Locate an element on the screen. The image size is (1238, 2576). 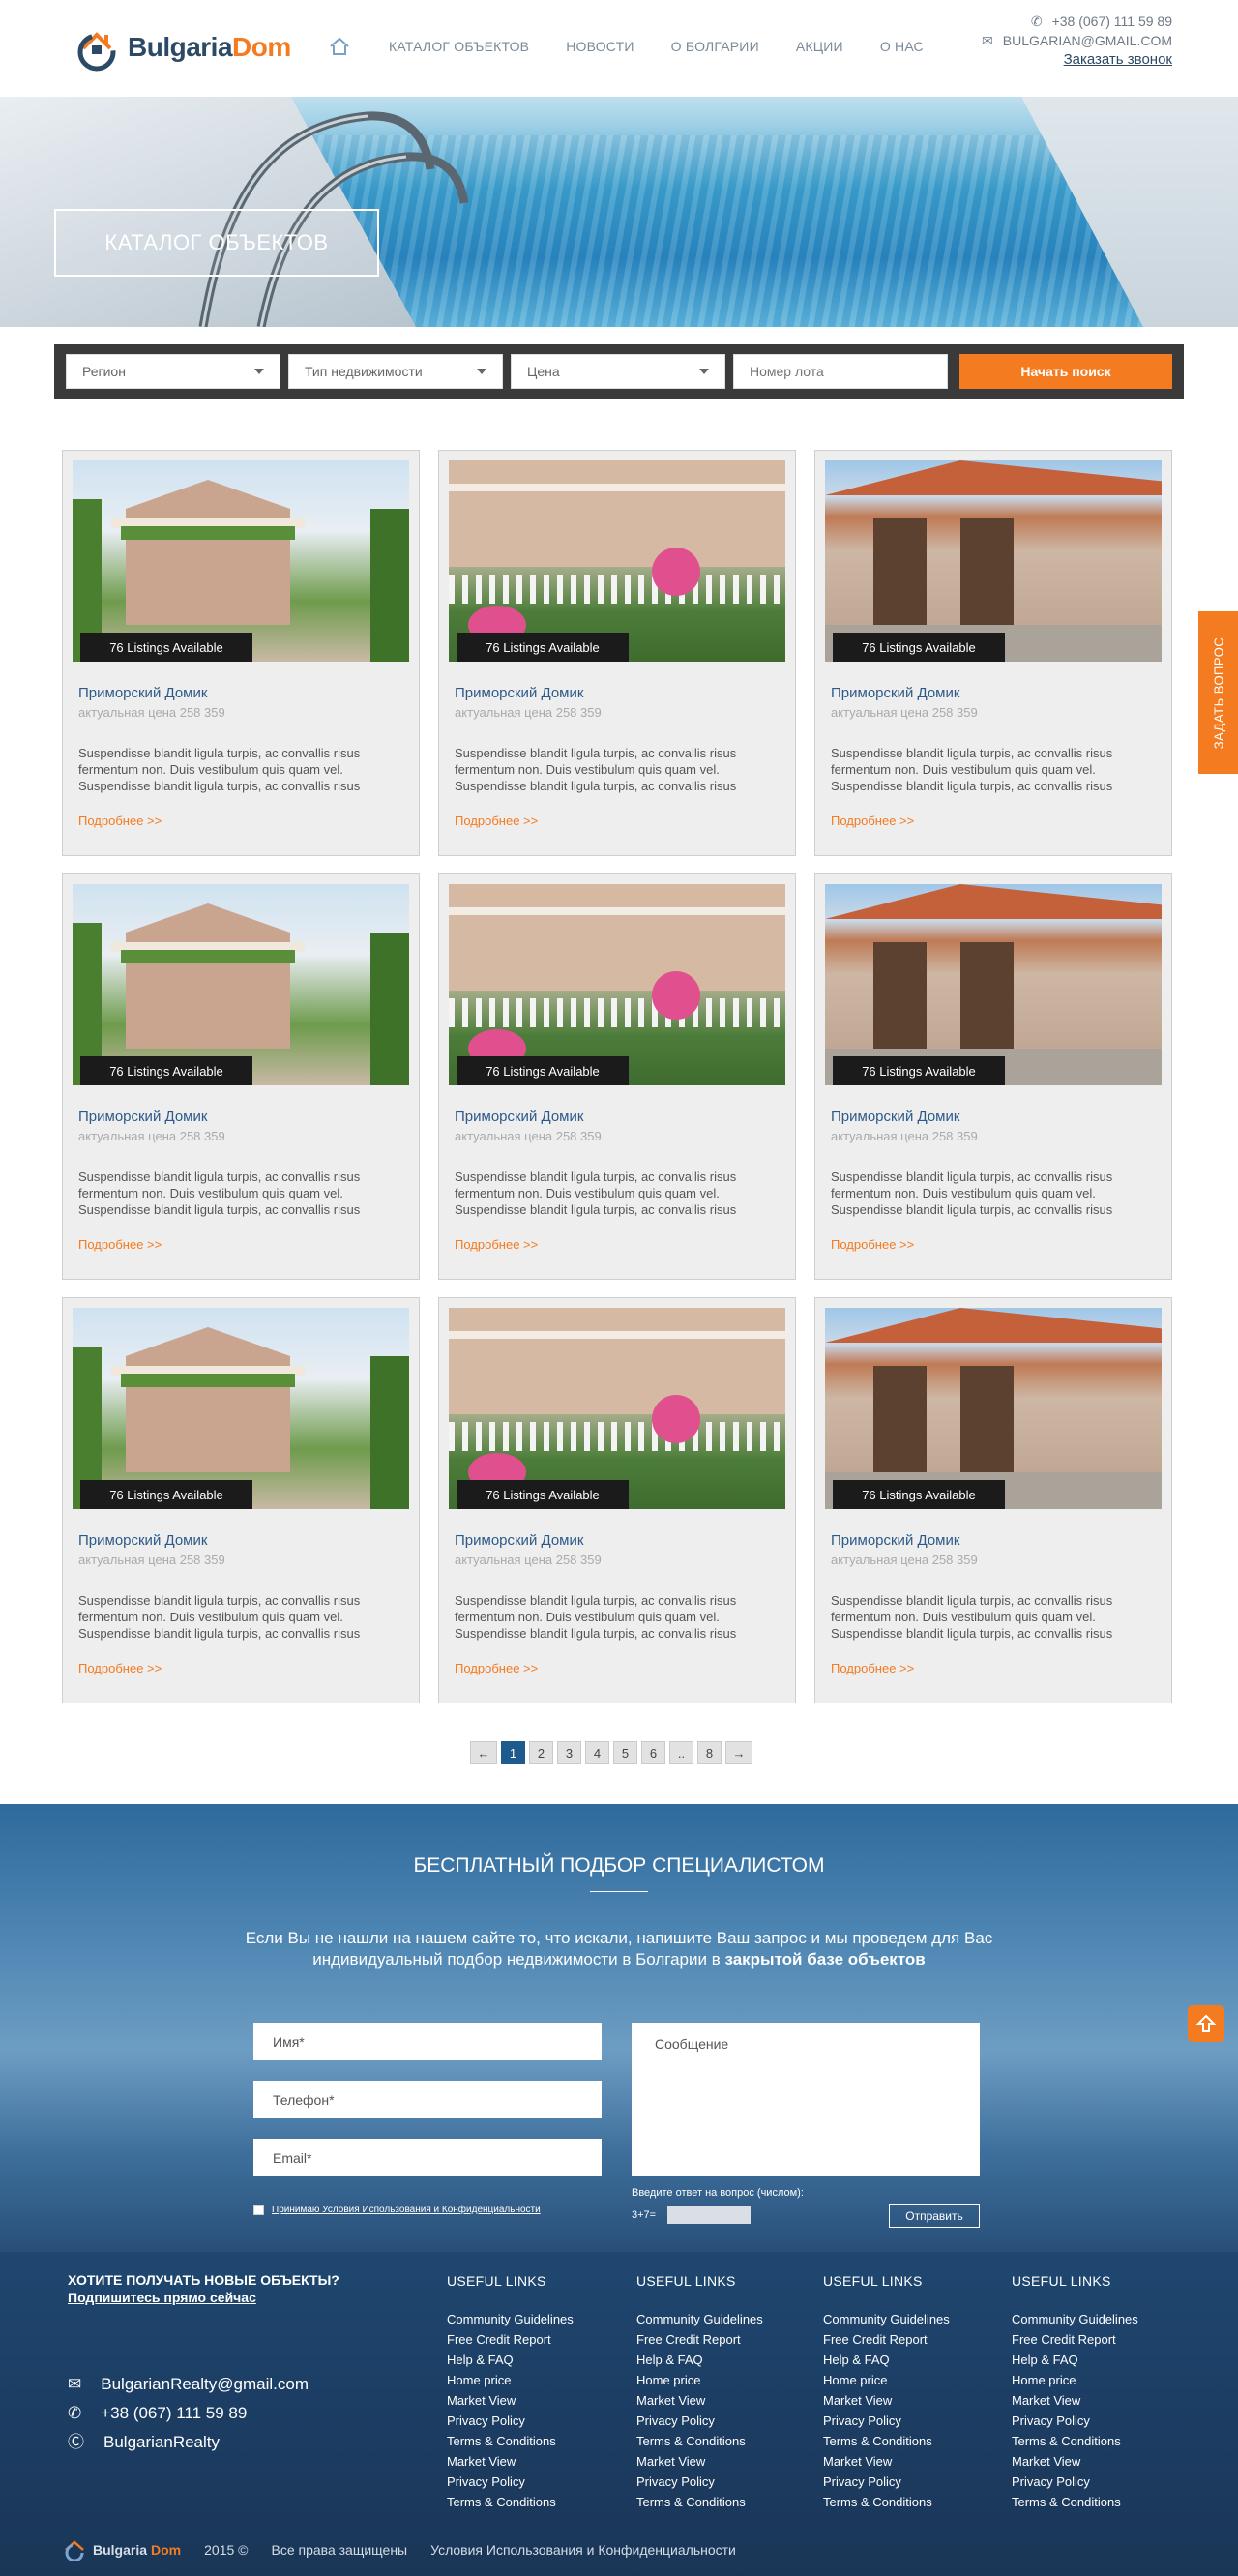
nav-news: НОВОСТИ is located at coordinates (600, 46).